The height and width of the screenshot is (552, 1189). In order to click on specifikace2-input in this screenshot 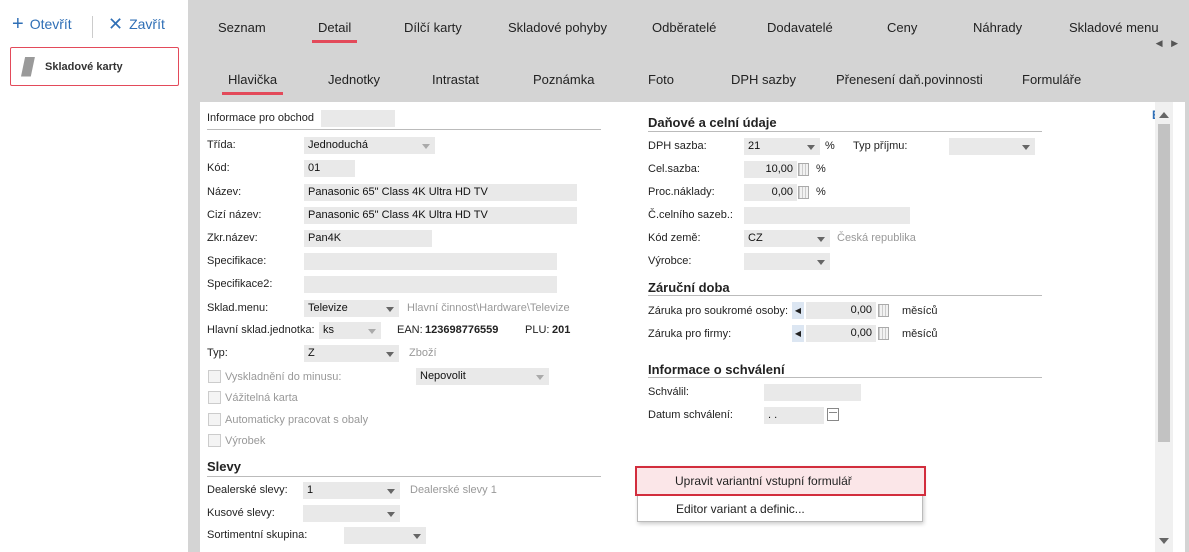, I will do `click(430, 284)`.